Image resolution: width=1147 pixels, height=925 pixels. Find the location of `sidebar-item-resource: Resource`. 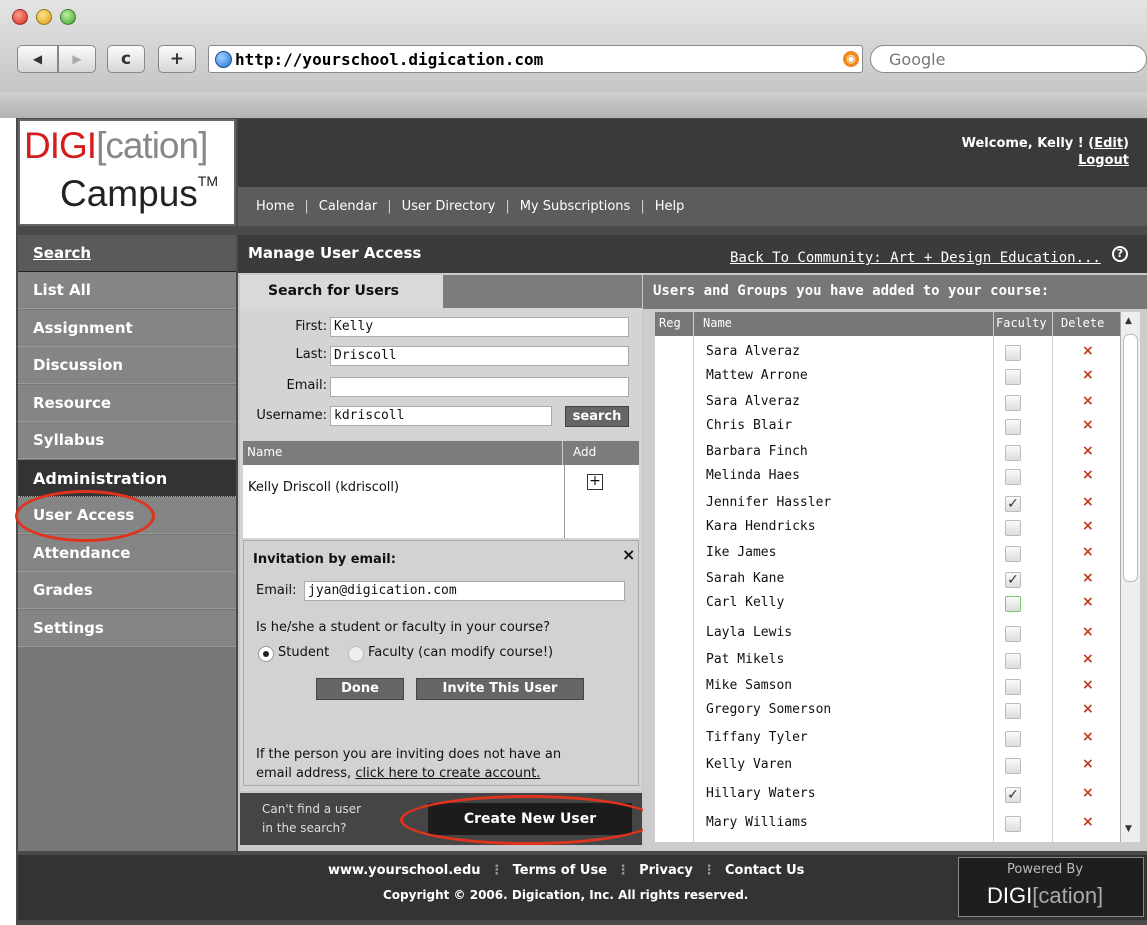

sidebar-item-resource: Resource is located at coordinates (127, 403).